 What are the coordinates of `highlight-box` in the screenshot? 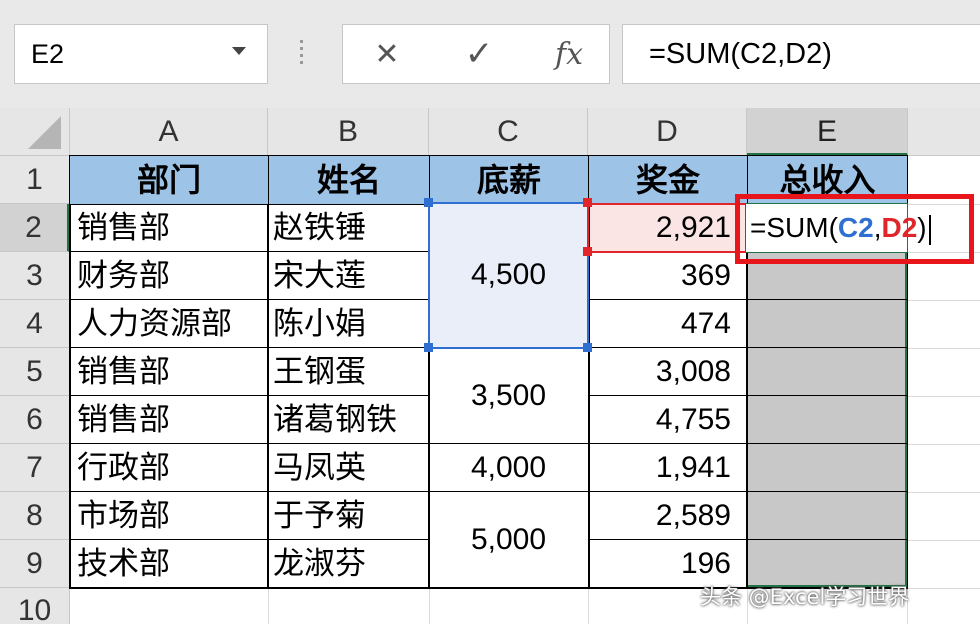 It's located at (854, 229).